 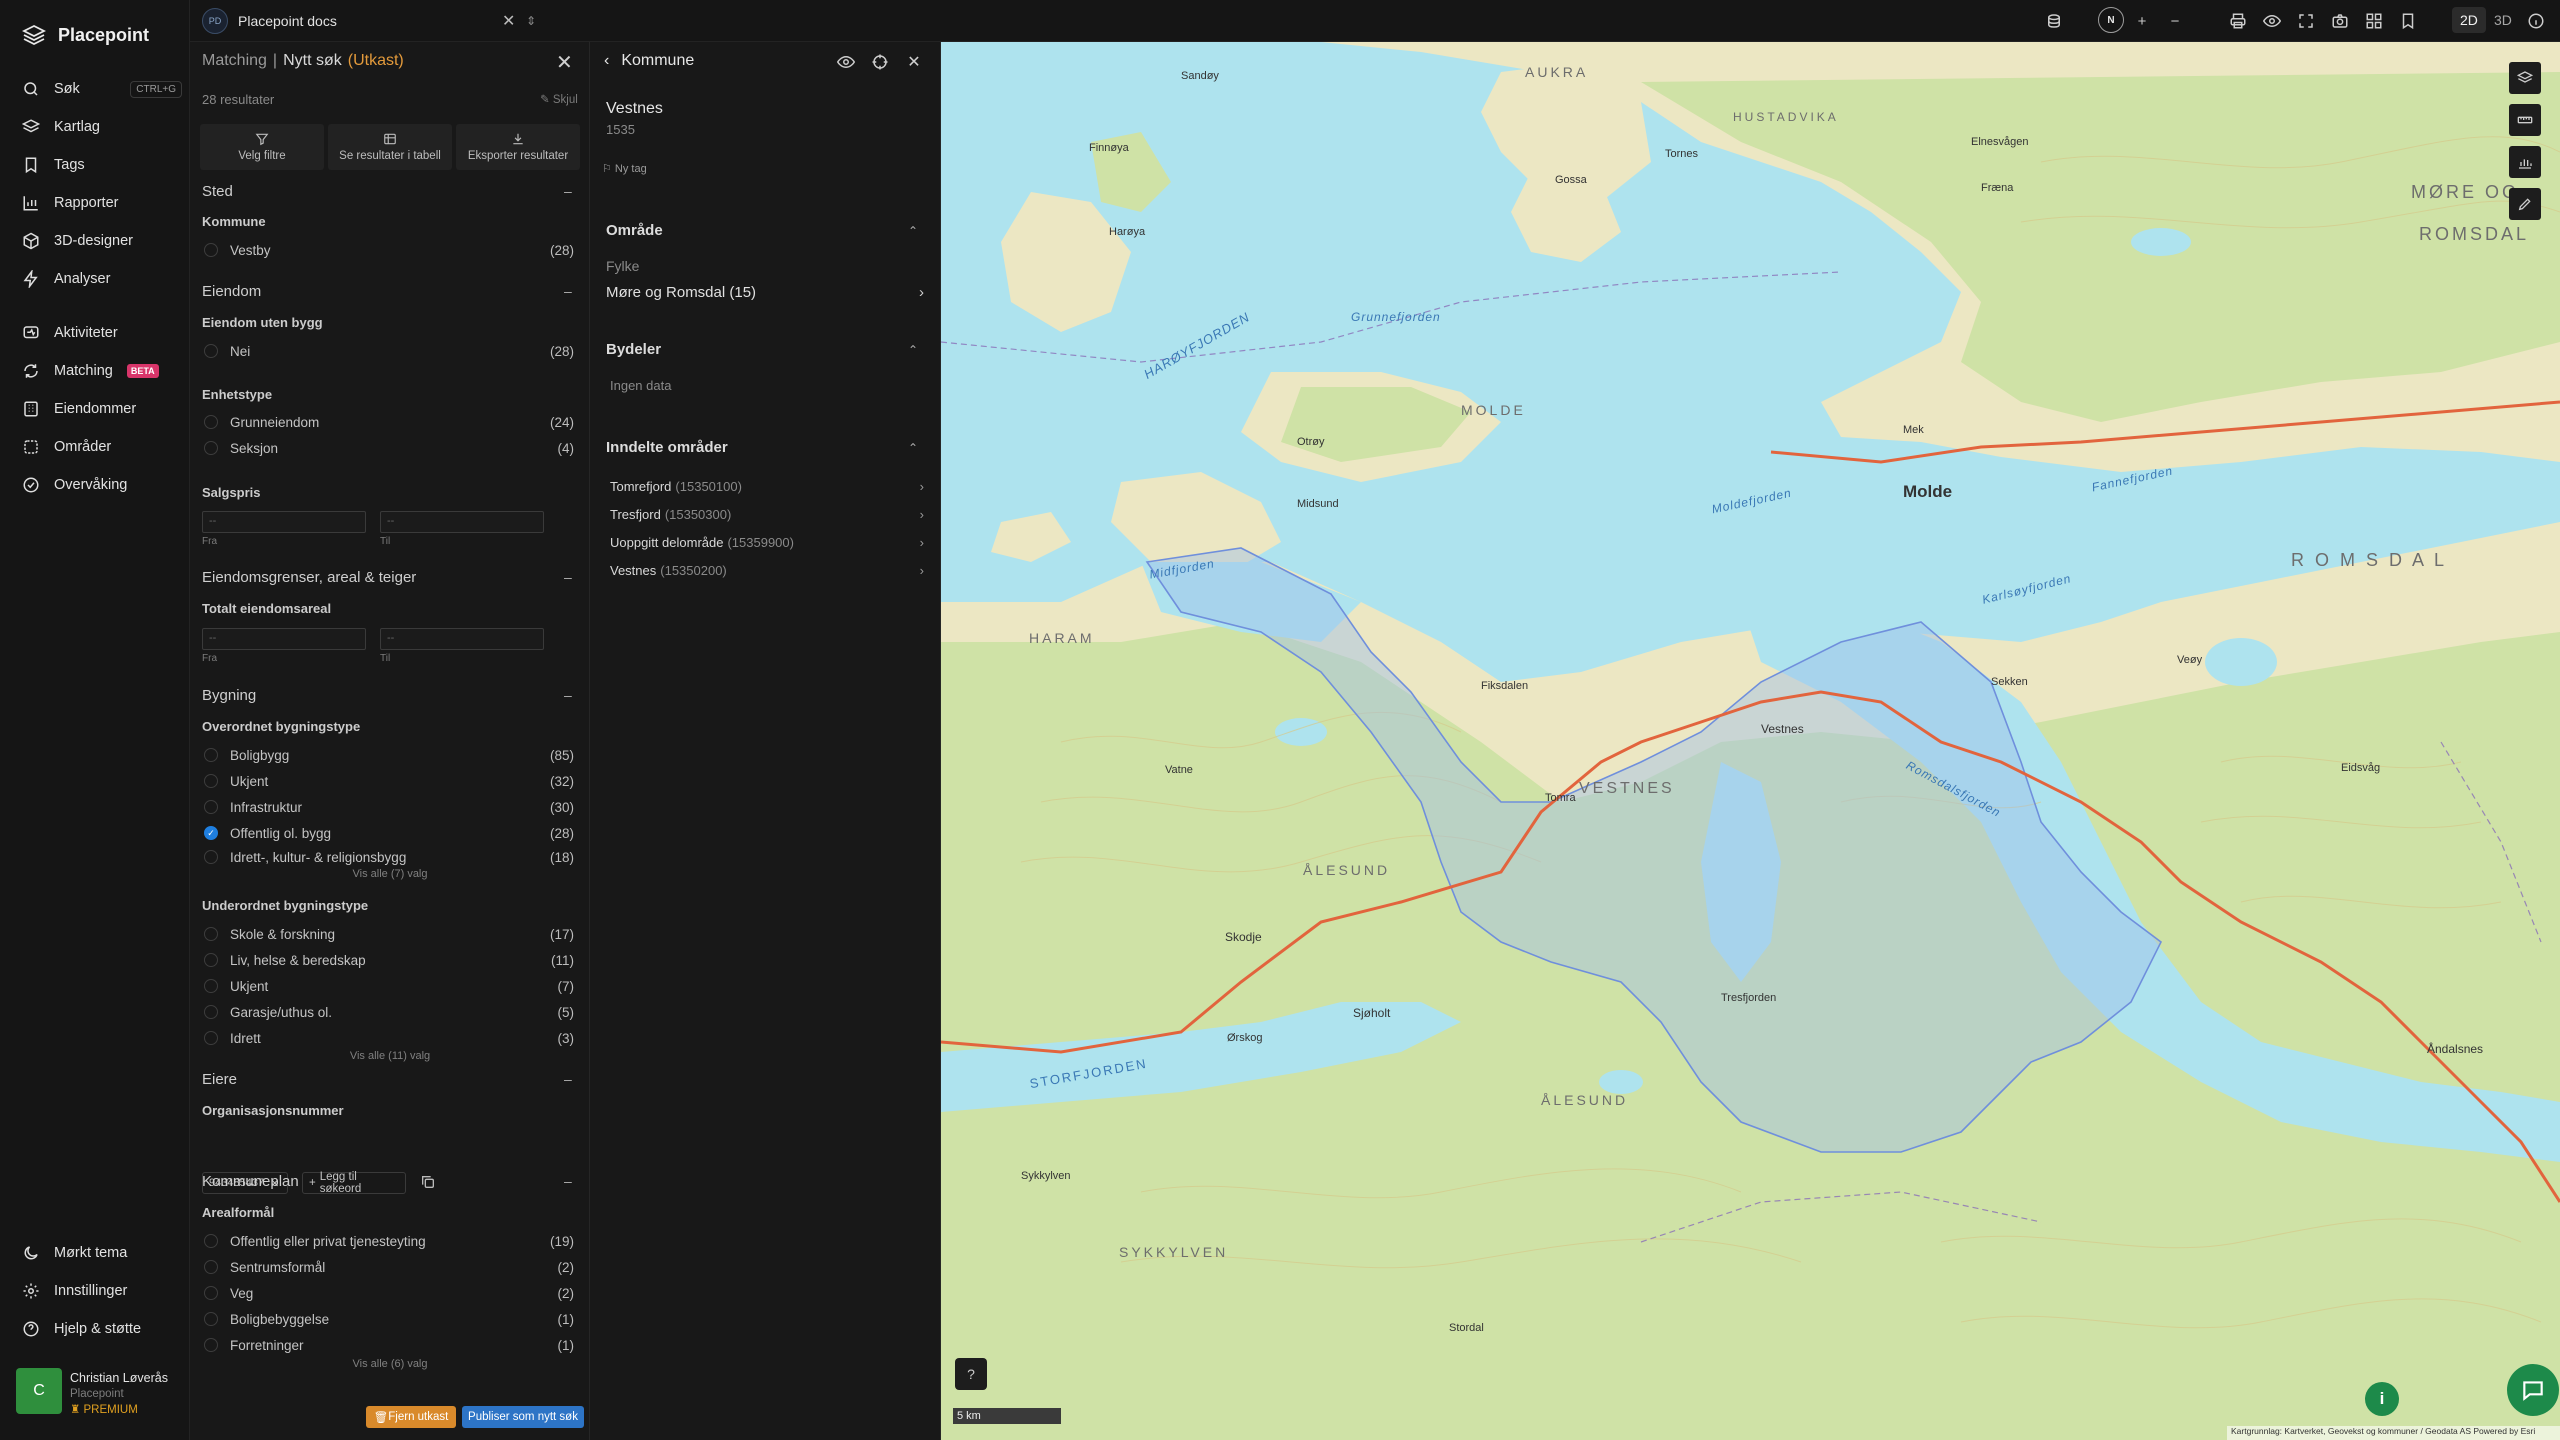 I want to click on show-table-button: Se resultater i tabell, so click(x=390, y=147).